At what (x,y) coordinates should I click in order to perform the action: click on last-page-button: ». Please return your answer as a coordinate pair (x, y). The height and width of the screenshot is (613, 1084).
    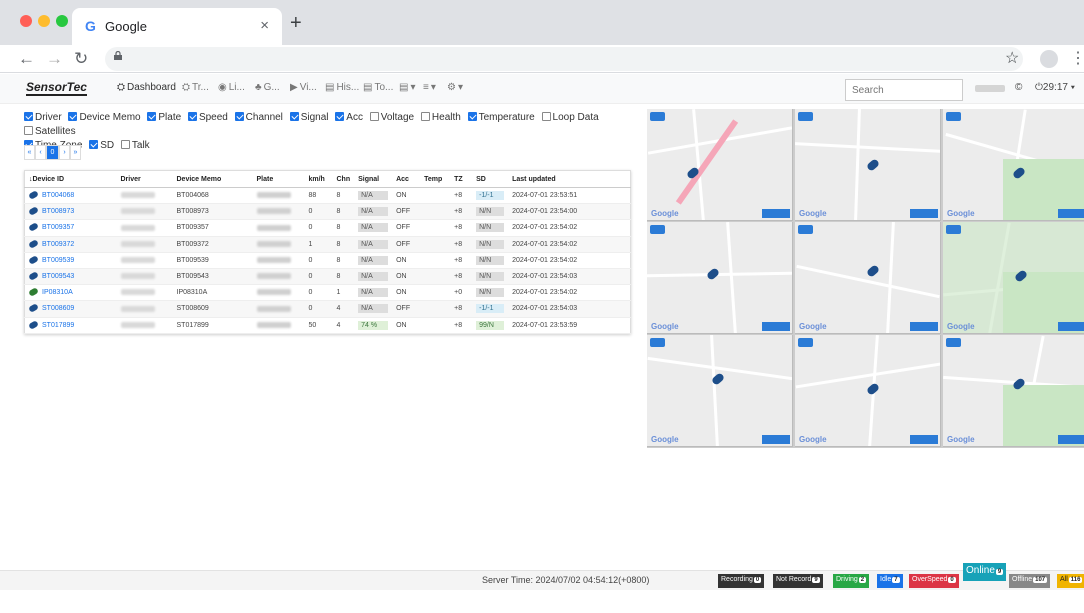
    Looking at the image, I should click on (75, 152).